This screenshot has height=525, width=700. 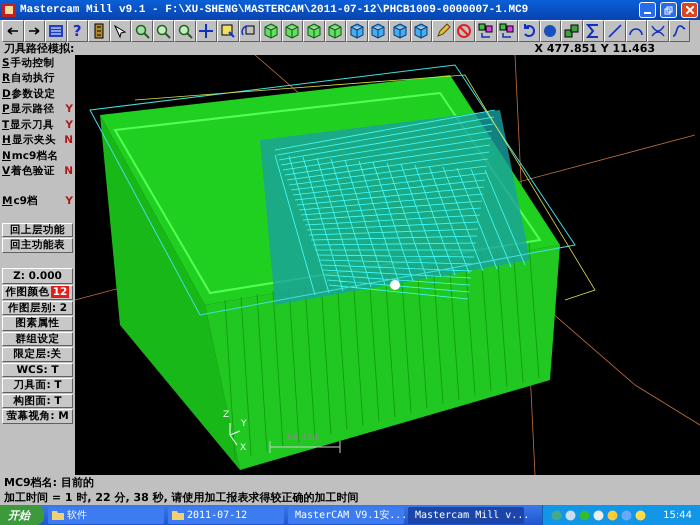 I want to click on prompt-label: 刀具路径模拟:, so click(x=39, y=48).